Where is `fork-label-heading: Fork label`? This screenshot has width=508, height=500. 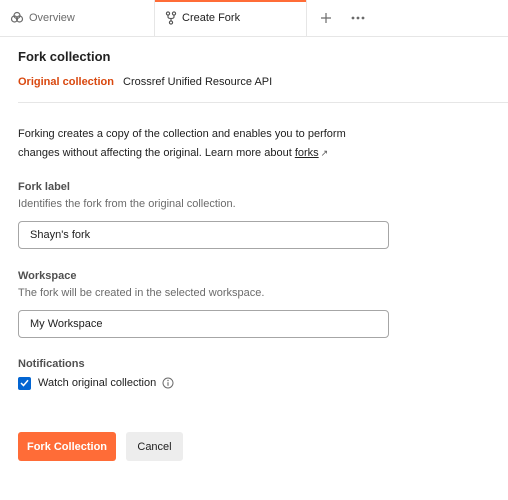 fork-label-heading: Fork label is located at coordinates (44, 187).